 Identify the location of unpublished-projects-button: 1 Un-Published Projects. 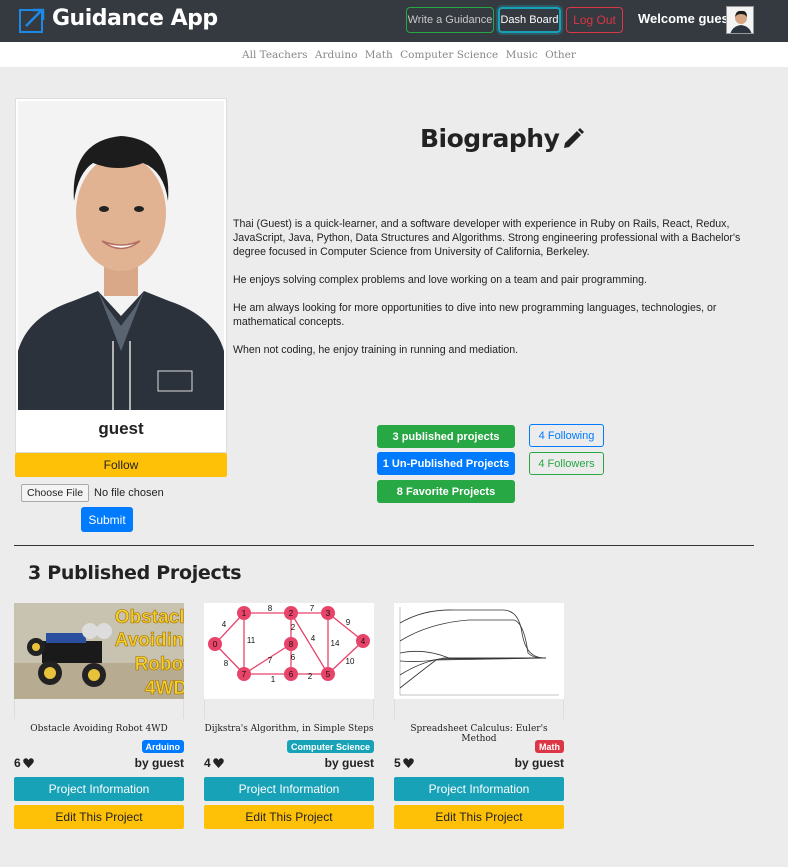
(446, 463).